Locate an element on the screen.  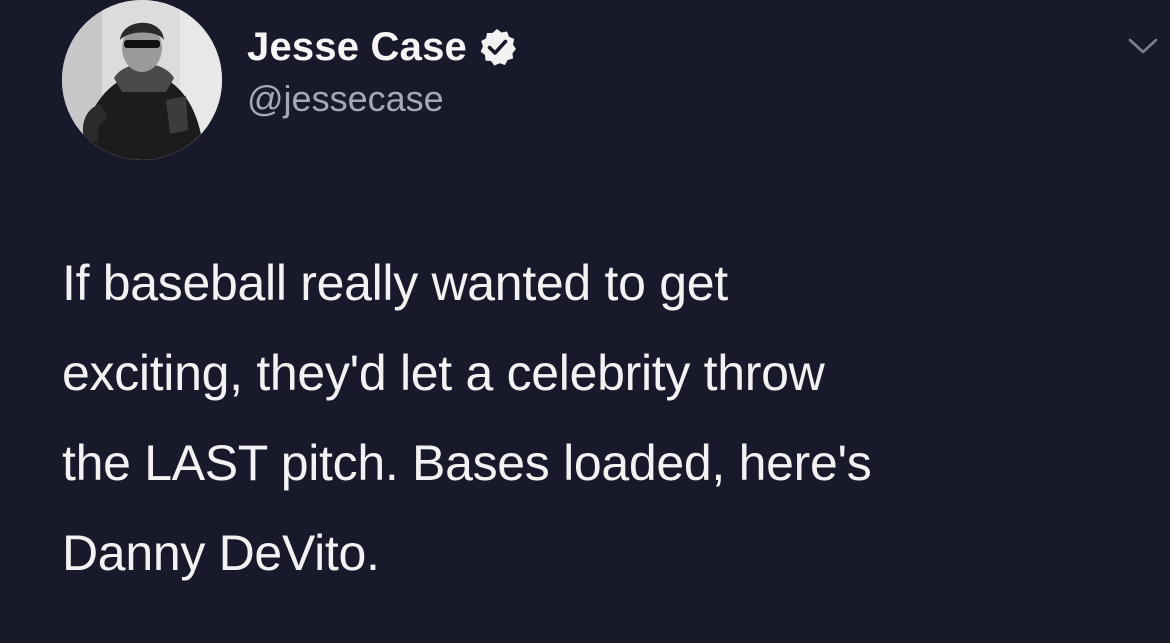
tweet-text-line: Danny DeVito. is located at coordinates (221, 553).